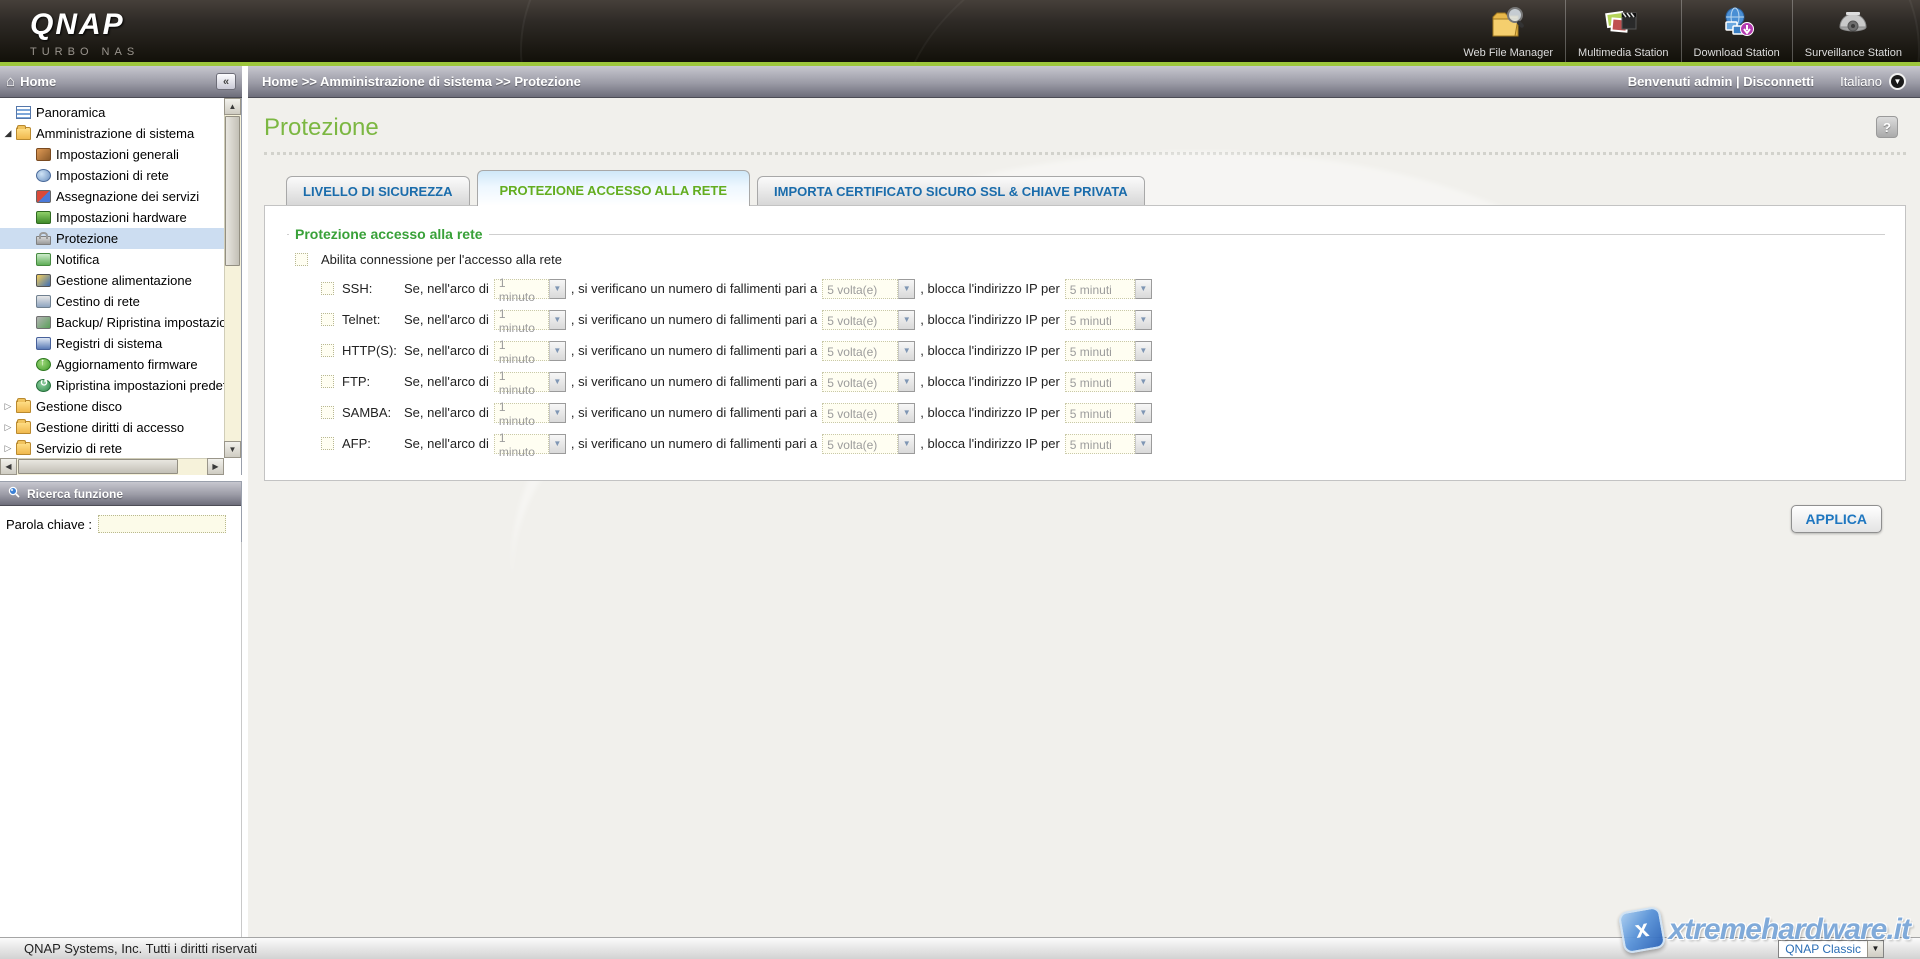 Image resolution: width=1920 pixels, height=959 pixels. Describe the element at coordinates (23, 405) in the screenshot. I see `folder-closed-icon` at that location.